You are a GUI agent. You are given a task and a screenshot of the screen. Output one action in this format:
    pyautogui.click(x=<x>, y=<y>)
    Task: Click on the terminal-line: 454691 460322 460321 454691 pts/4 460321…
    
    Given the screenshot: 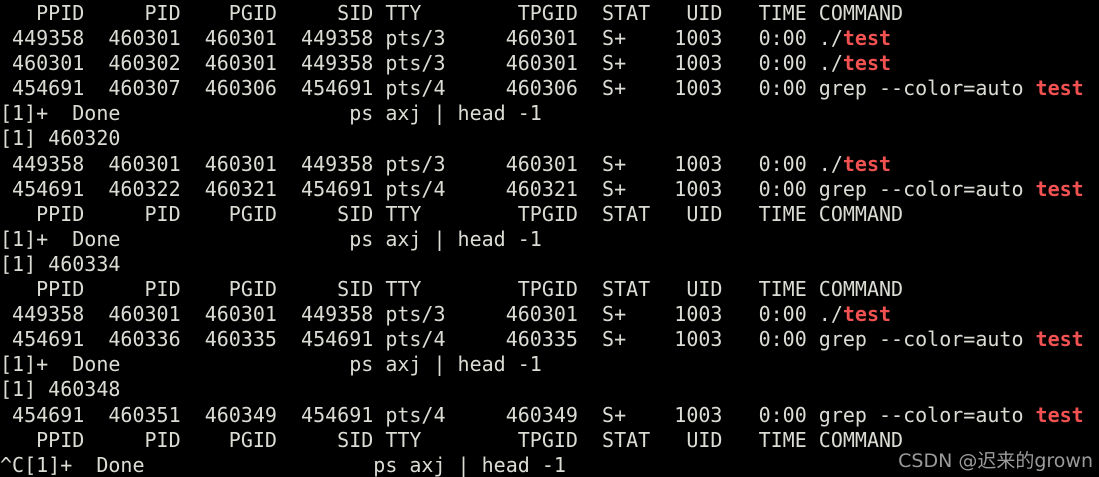 What is the action you would take?
    pyautogui.click(x=549, y=189)
    